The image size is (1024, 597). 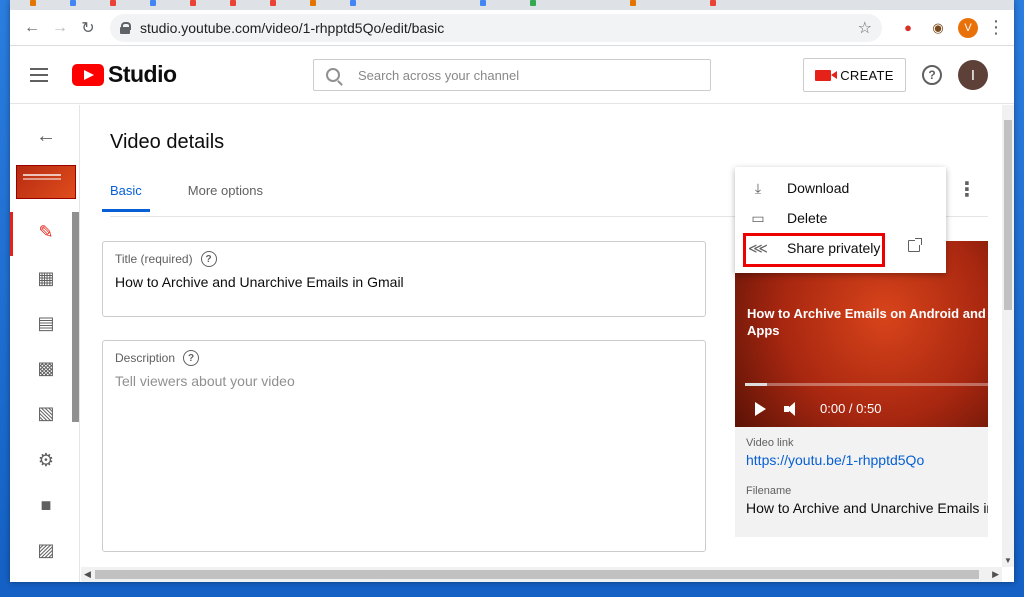 I want to click on menu-item-label: Delete, so click(x=807, y=218).